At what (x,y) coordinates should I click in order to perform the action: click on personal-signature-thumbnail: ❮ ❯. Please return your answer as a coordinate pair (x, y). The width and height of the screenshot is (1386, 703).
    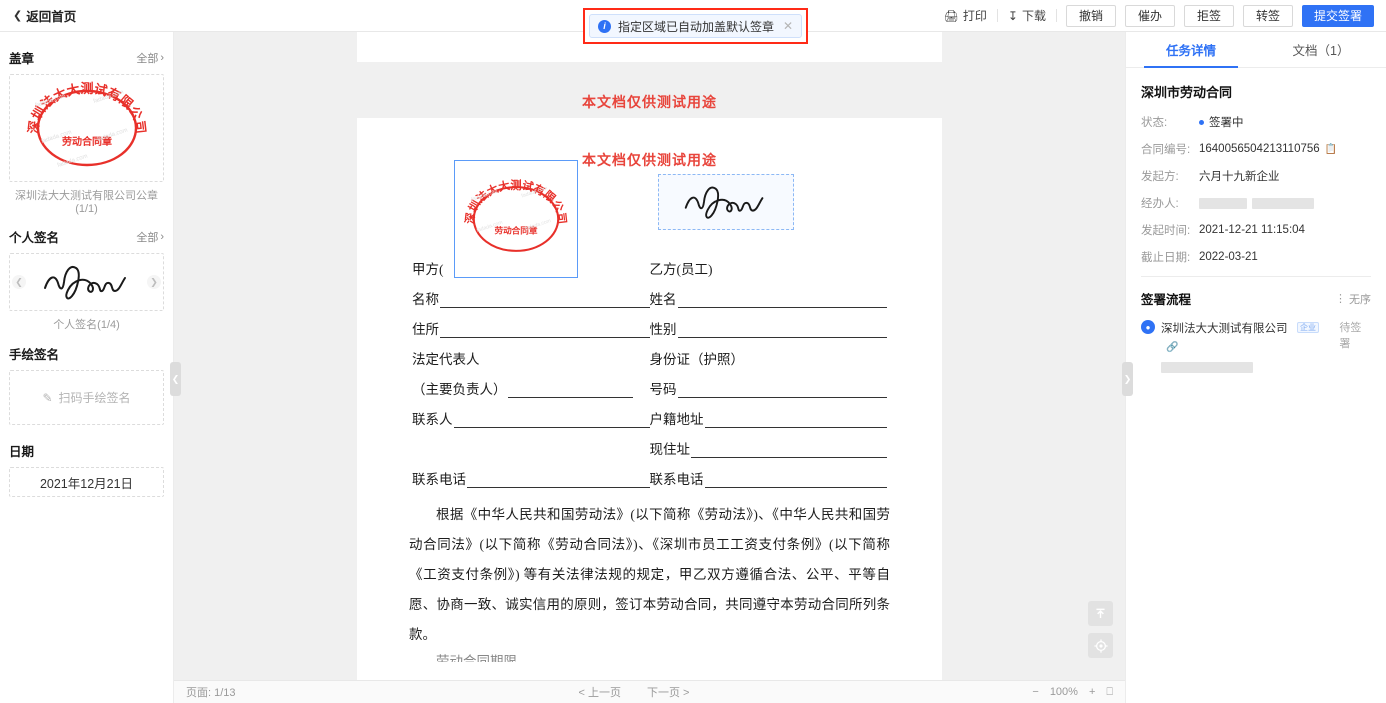
    Looking at the image, I should click on (86, 282).